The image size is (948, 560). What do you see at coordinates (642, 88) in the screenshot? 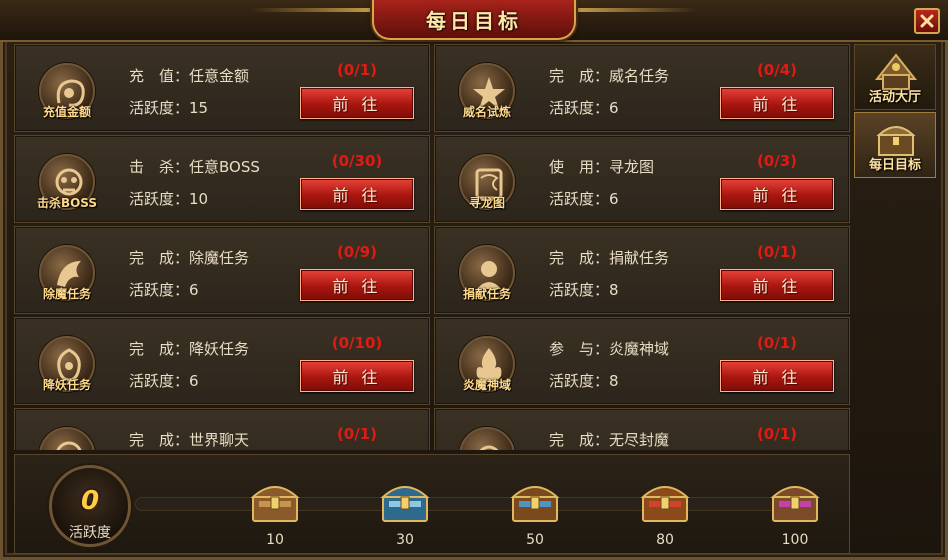
I see `task-card: 威名试炼 完 成：威名任务 活跃度：6 (0/4) 前 往` at bounding box center [642, 88].